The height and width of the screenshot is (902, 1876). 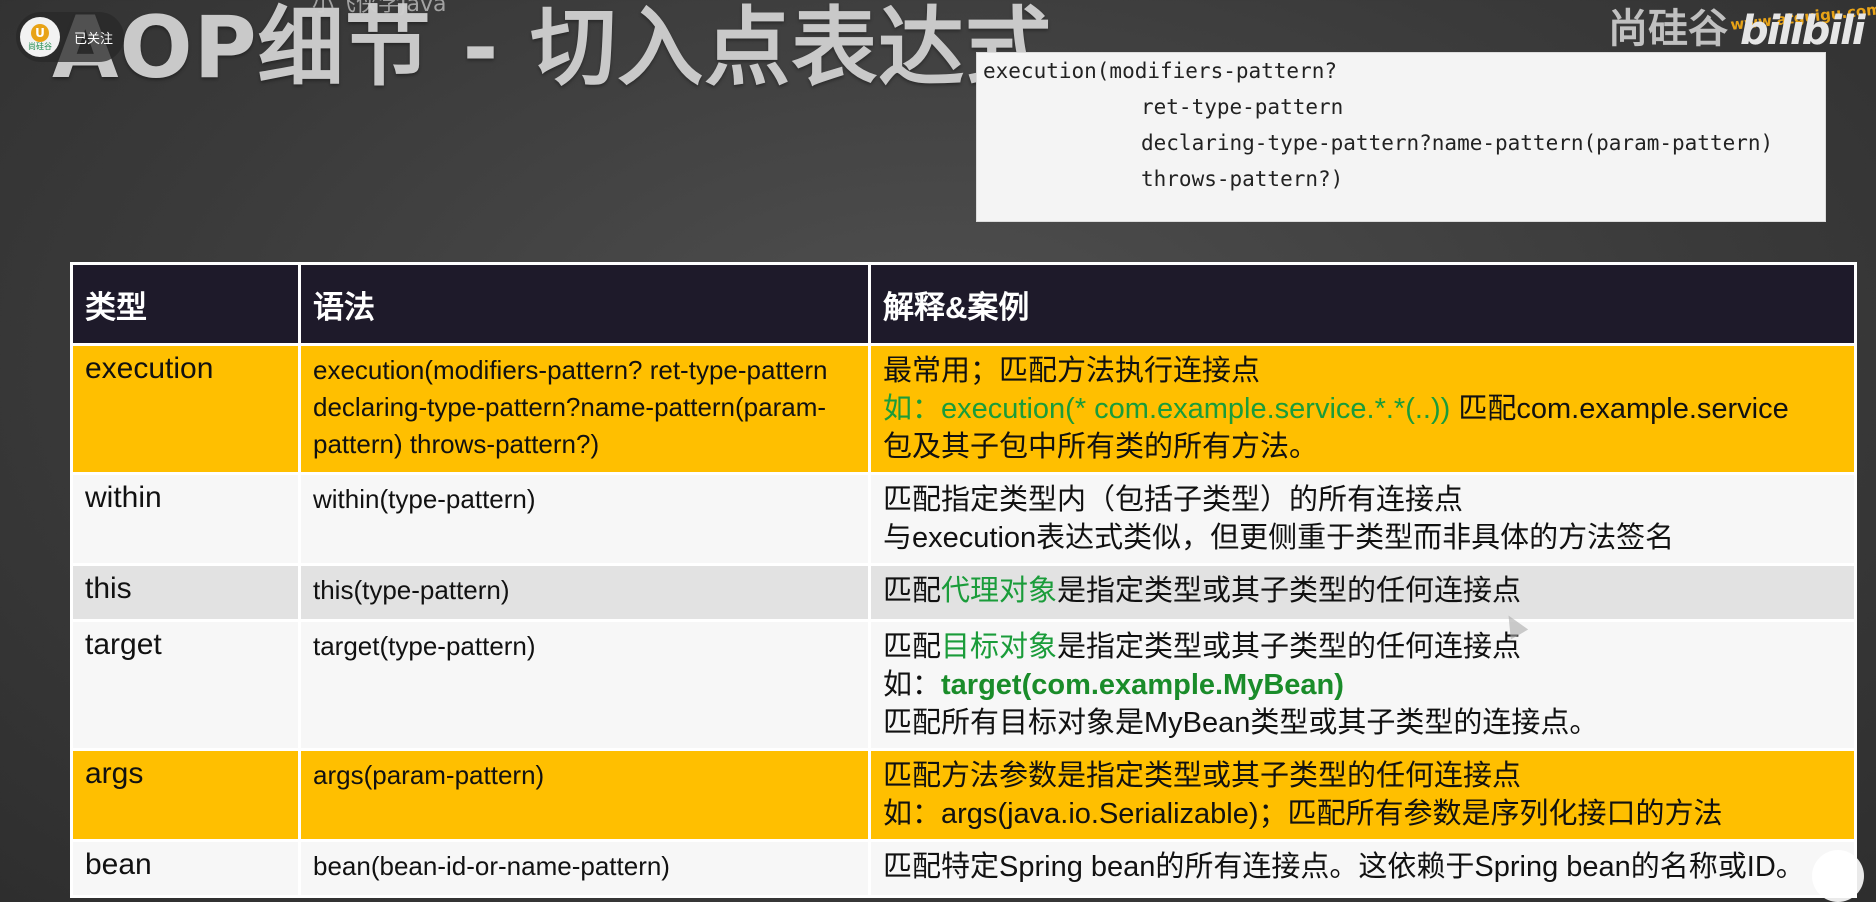 What do you see at coordinates (185, 304) in the screenshot?
I see `header-type: 类型` at bounding box center [185, 304].